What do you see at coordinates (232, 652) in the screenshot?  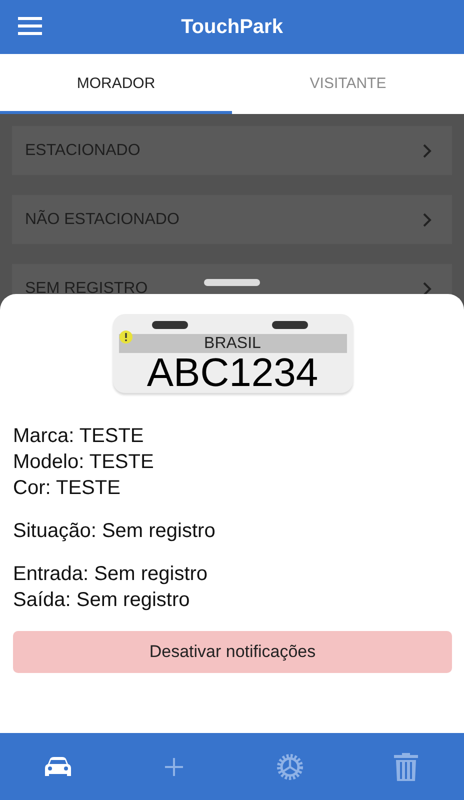 I see `disable-notifications-button: Desativar notificações` at bounding box center [232, 652].